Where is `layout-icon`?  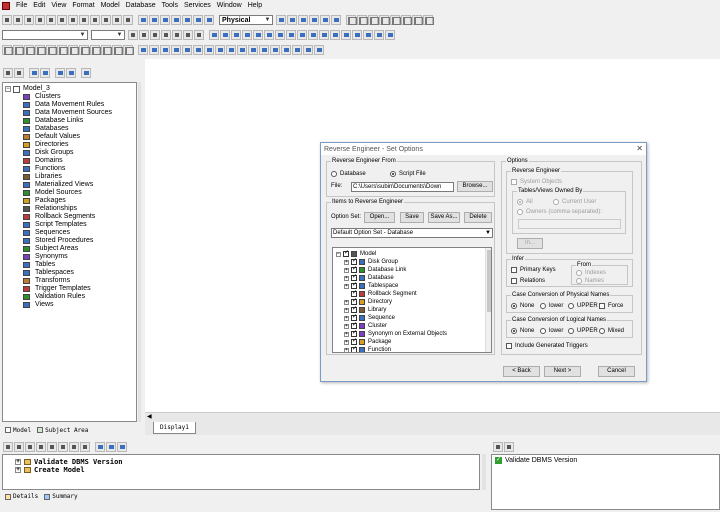
layout-icon is located at coordinates (198, 20).